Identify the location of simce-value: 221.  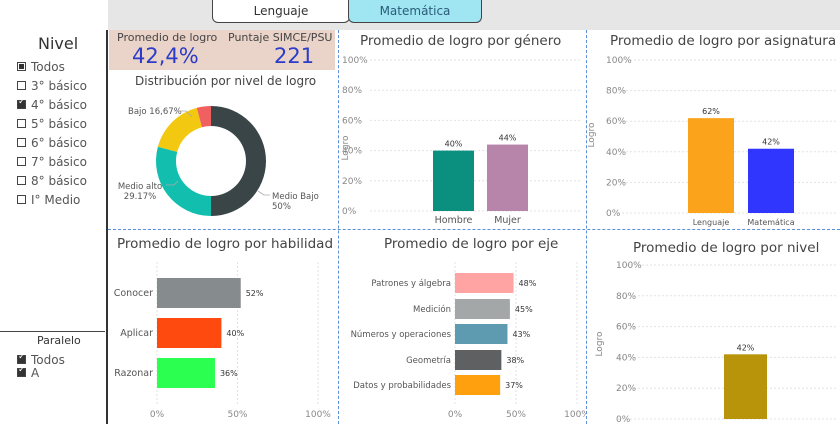
(294, 56).